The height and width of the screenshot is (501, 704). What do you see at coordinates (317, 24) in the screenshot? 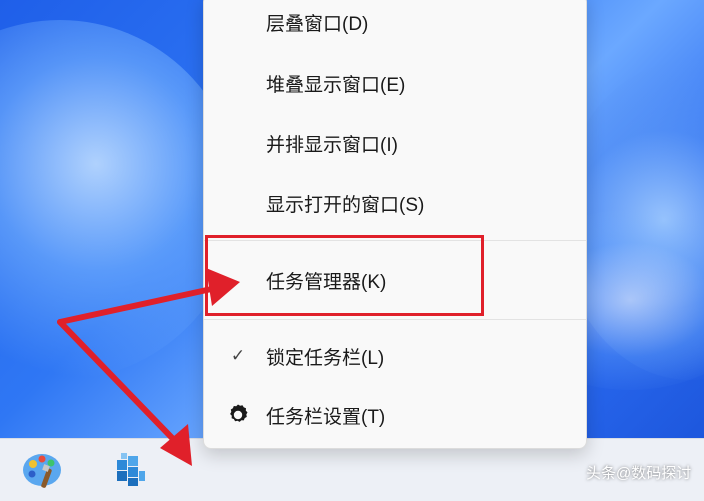
I see `menu-item-label: 层叠窗口(D)` at bounding box center [317, 24].